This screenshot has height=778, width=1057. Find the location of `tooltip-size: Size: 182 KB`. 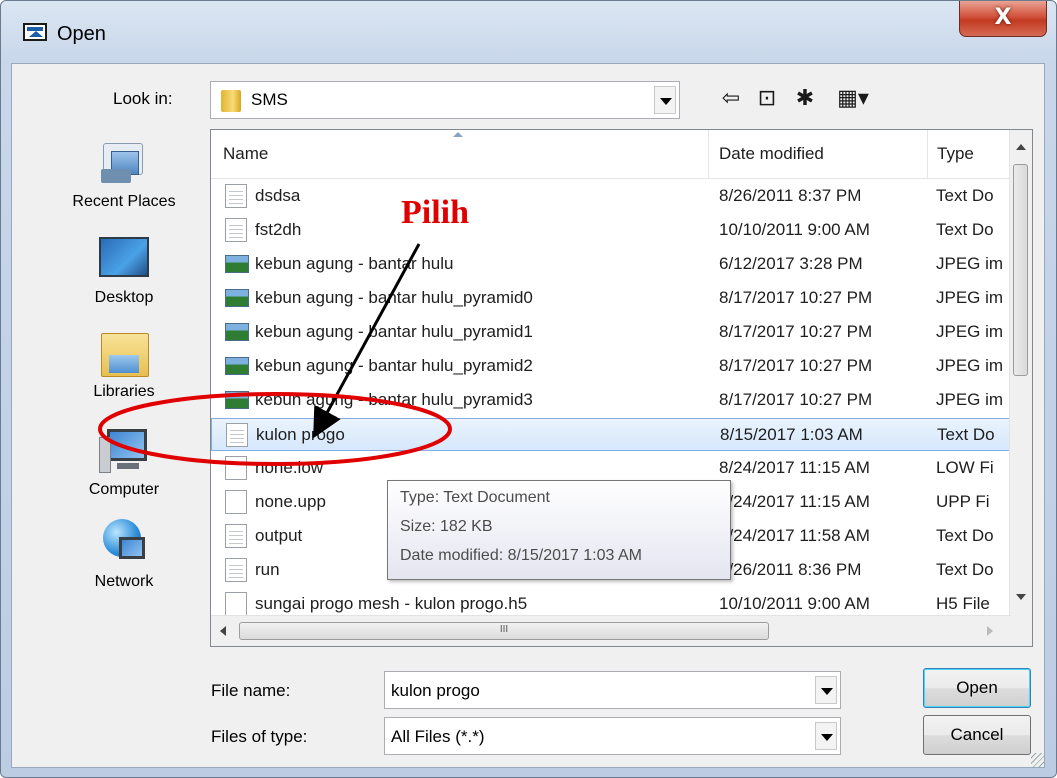

tooltip-size: Size: 182 KB is located at coordinates (446, 526).